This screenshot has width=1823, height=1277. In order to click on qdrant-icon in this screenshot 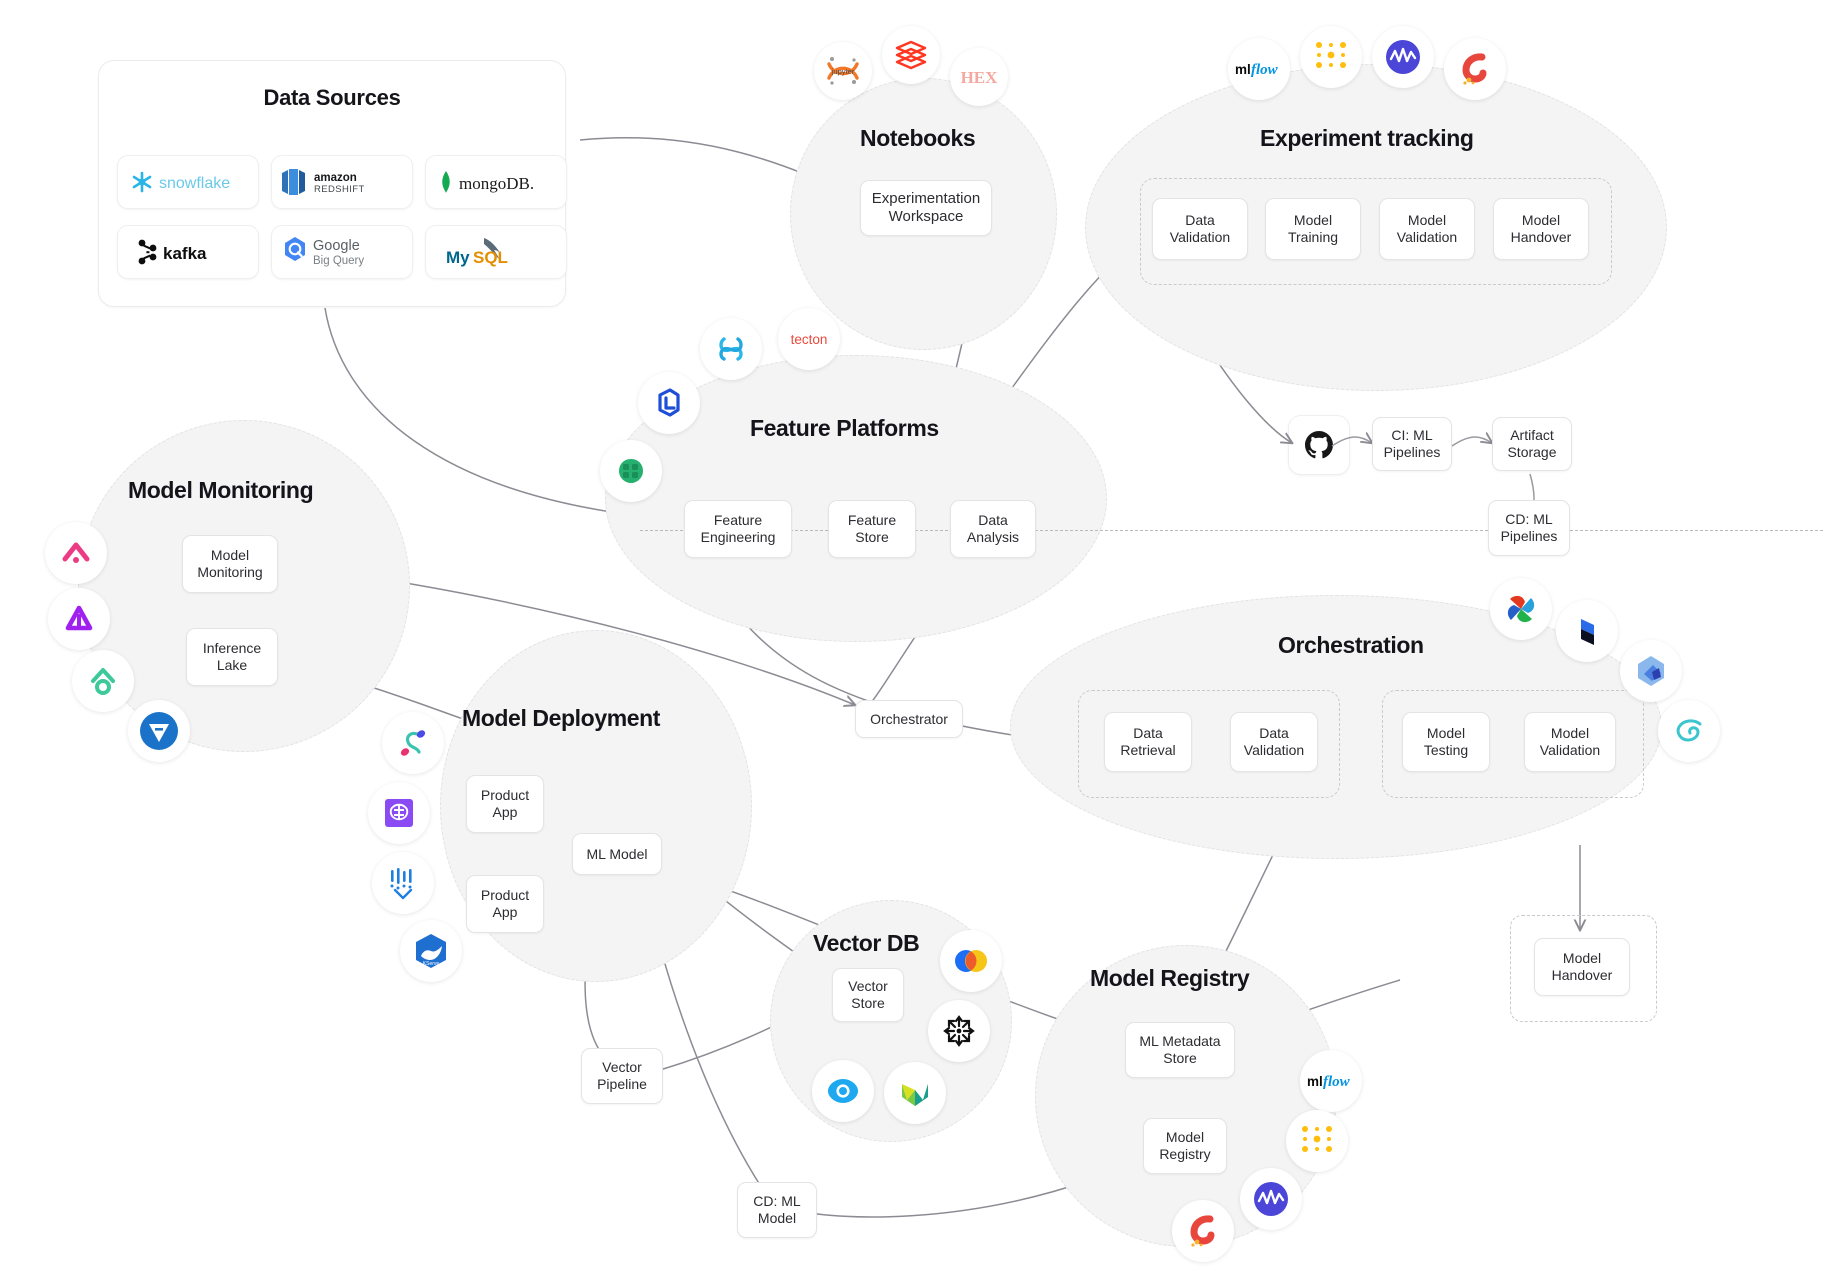, I will do `click(843, 1091)`.